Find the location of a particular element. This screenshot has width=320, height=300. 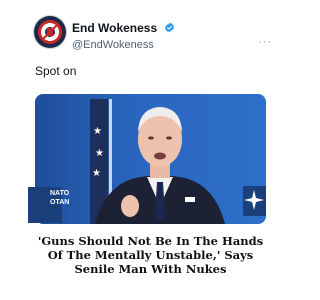

tweet-text: Spot on is located at coordinates (56, 71).